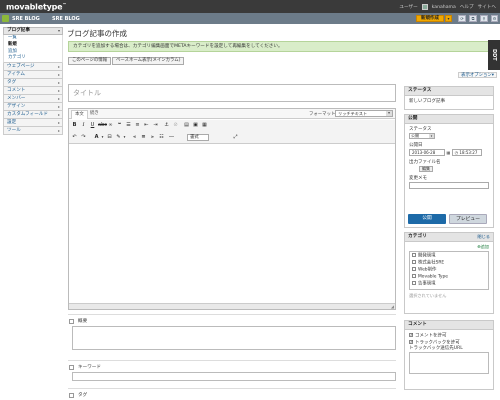 The height and width of the screenshot is (400, 500). What do you see at coordinates (33, 131) in the screenshot?
I see `sidebar-item-tools: ツール ▸` at bounding box center [33, 131].